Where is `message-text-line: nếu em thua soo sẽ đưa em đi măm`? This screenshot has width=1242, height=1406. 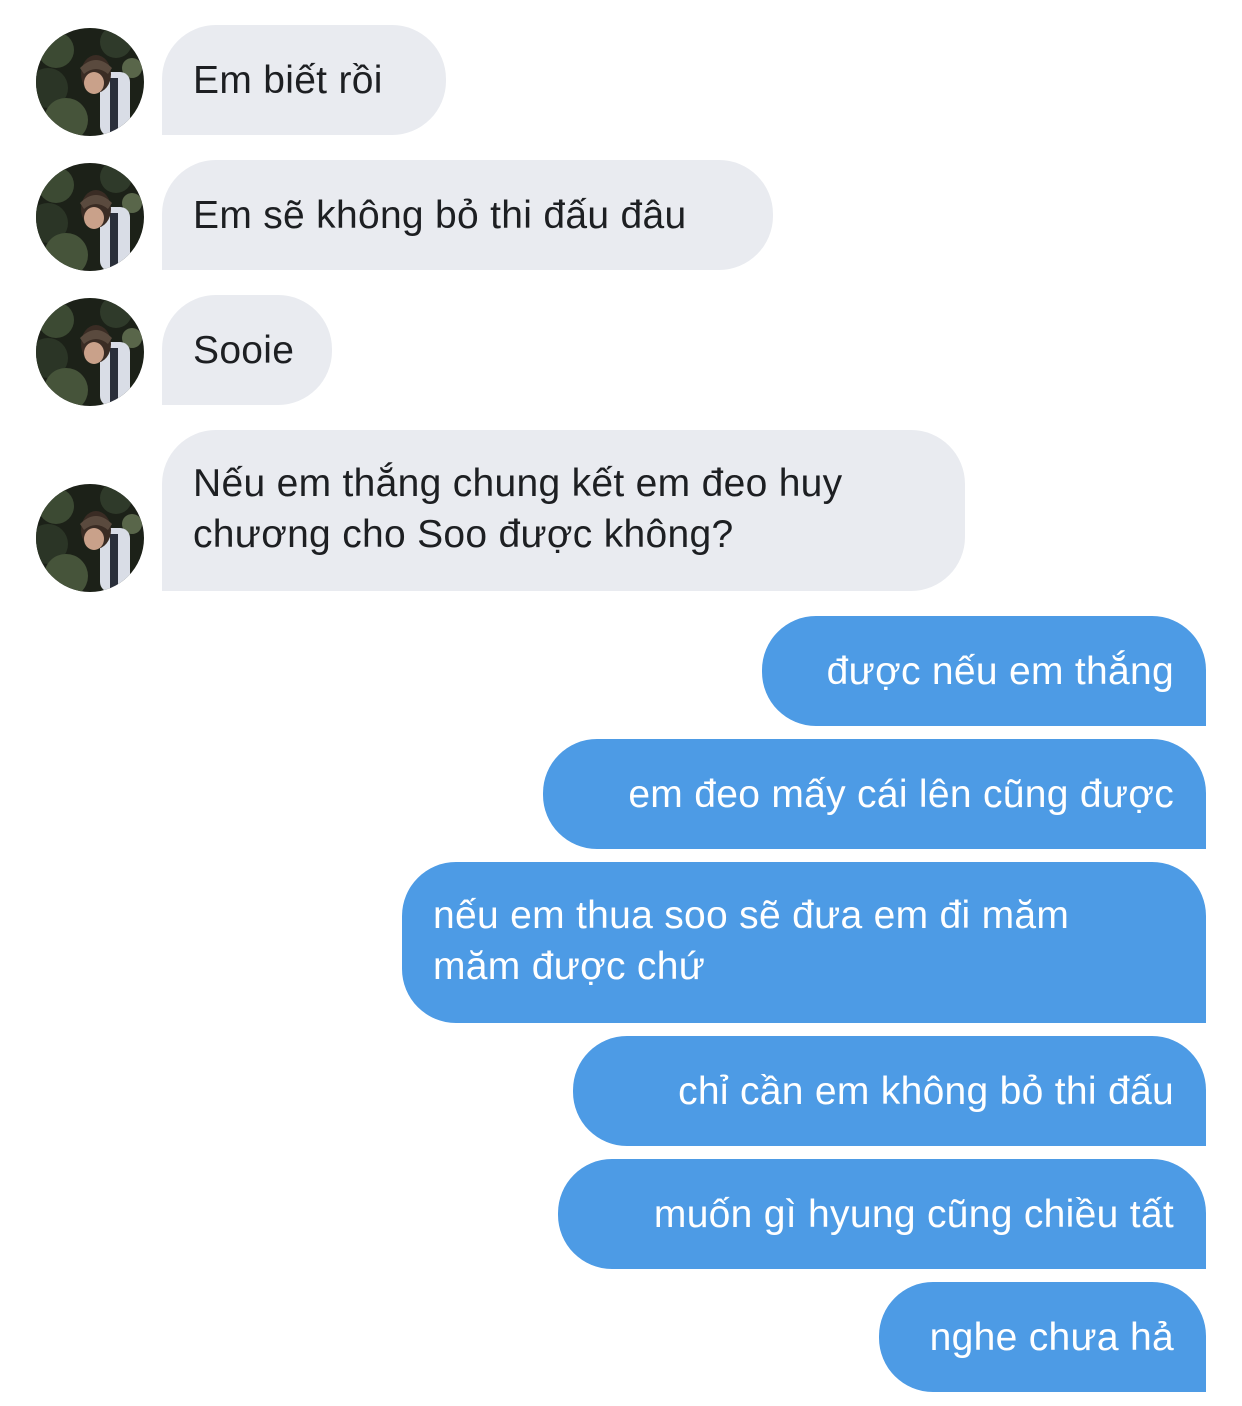
message-text-line: nếu em thua soo sẽ đưa em đi măm is located at coordinates (751, 915).